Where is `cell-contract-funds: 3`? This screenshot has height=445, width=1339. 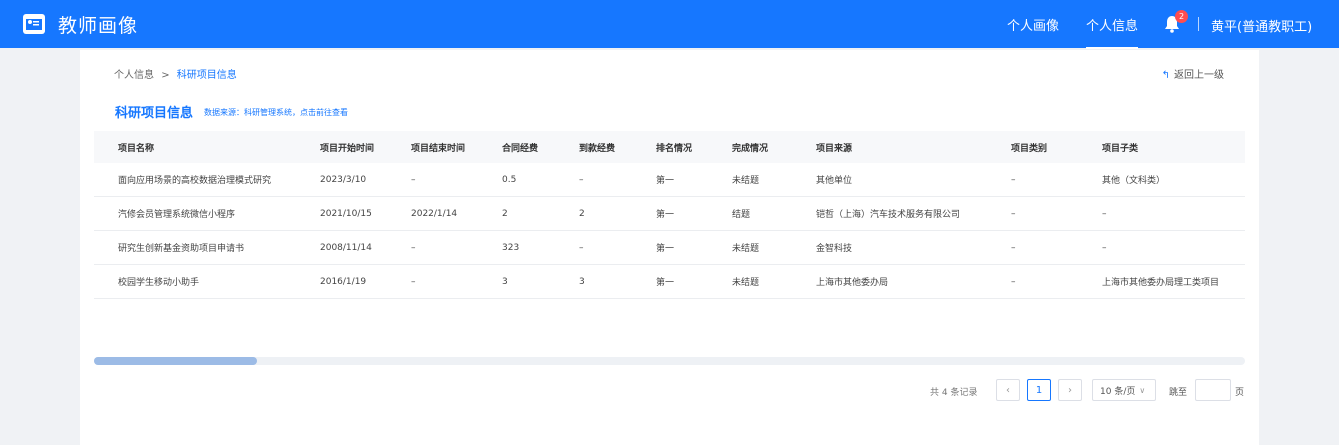
cell-contract-funds: 3 is located at coordinates (505, 281).